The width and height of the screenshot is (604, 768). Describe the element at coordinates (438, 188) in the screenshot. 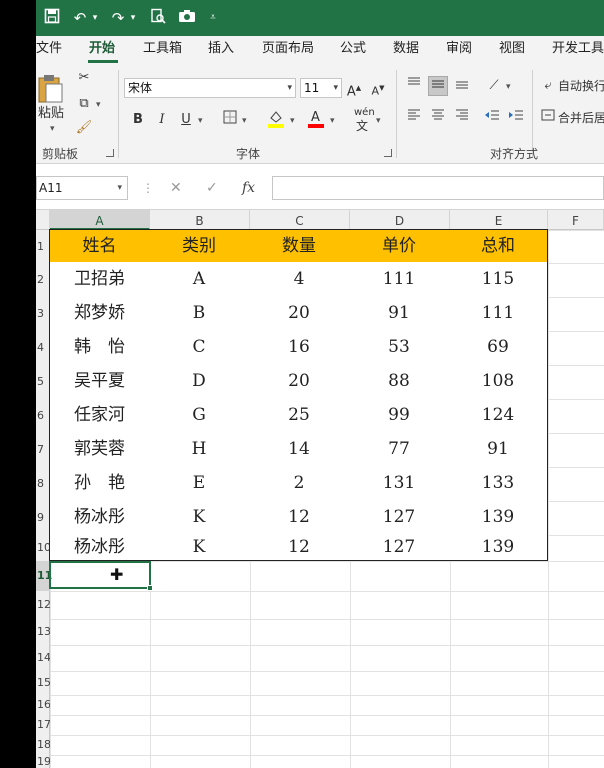

I see `formula-input` at that location.